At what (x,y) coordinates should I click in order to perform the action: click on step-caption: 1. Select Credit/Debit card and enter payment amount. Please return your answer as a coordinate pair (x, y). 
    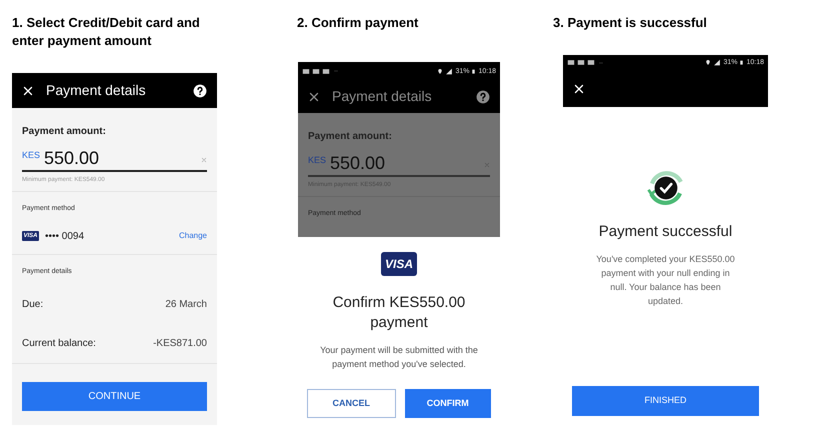
    Looking at the image, I should click on (106, 32).